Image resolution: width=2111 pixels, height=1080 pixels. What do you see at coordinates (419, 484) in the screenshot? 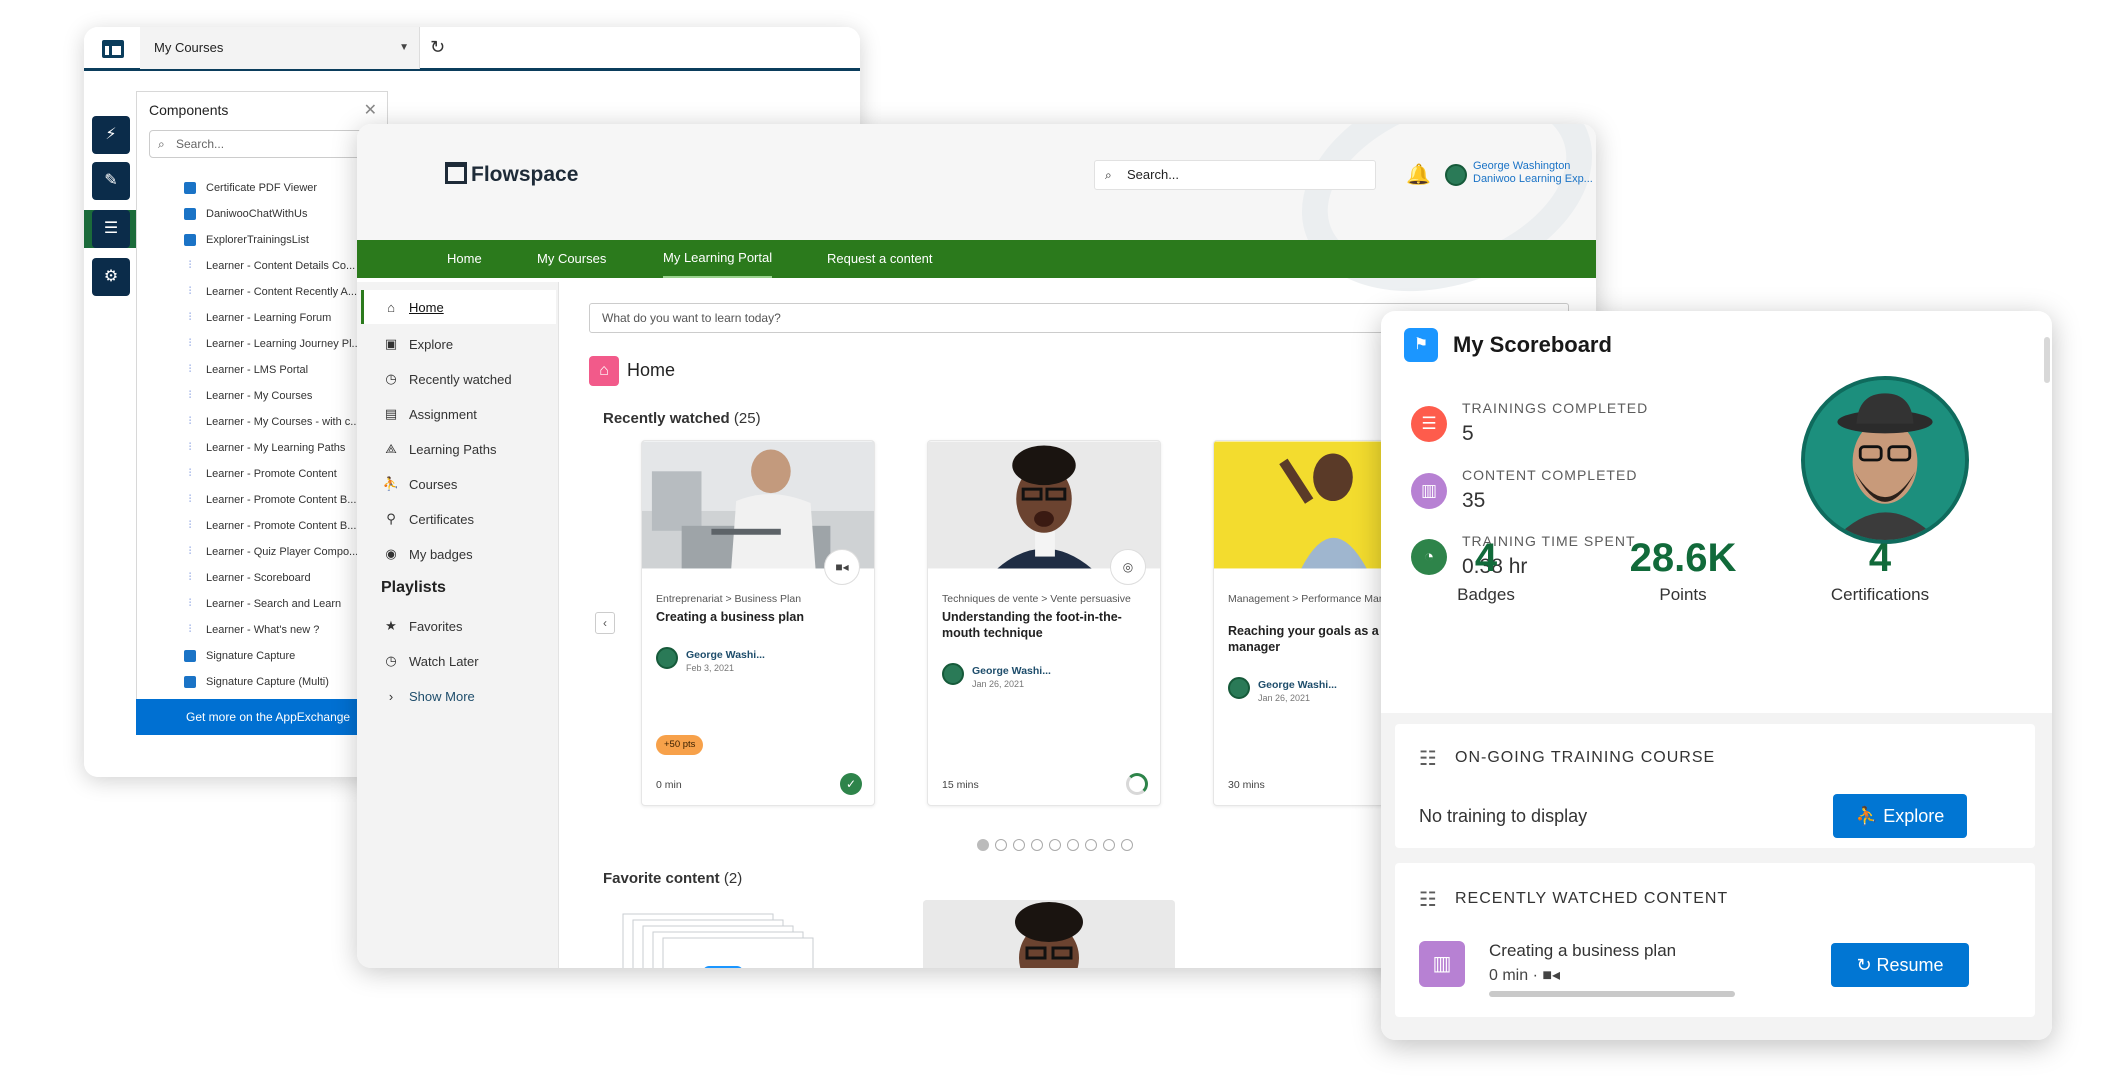
I see `sidebar-item-courses: ⛹ Courses` at bounding box center [419, 484].